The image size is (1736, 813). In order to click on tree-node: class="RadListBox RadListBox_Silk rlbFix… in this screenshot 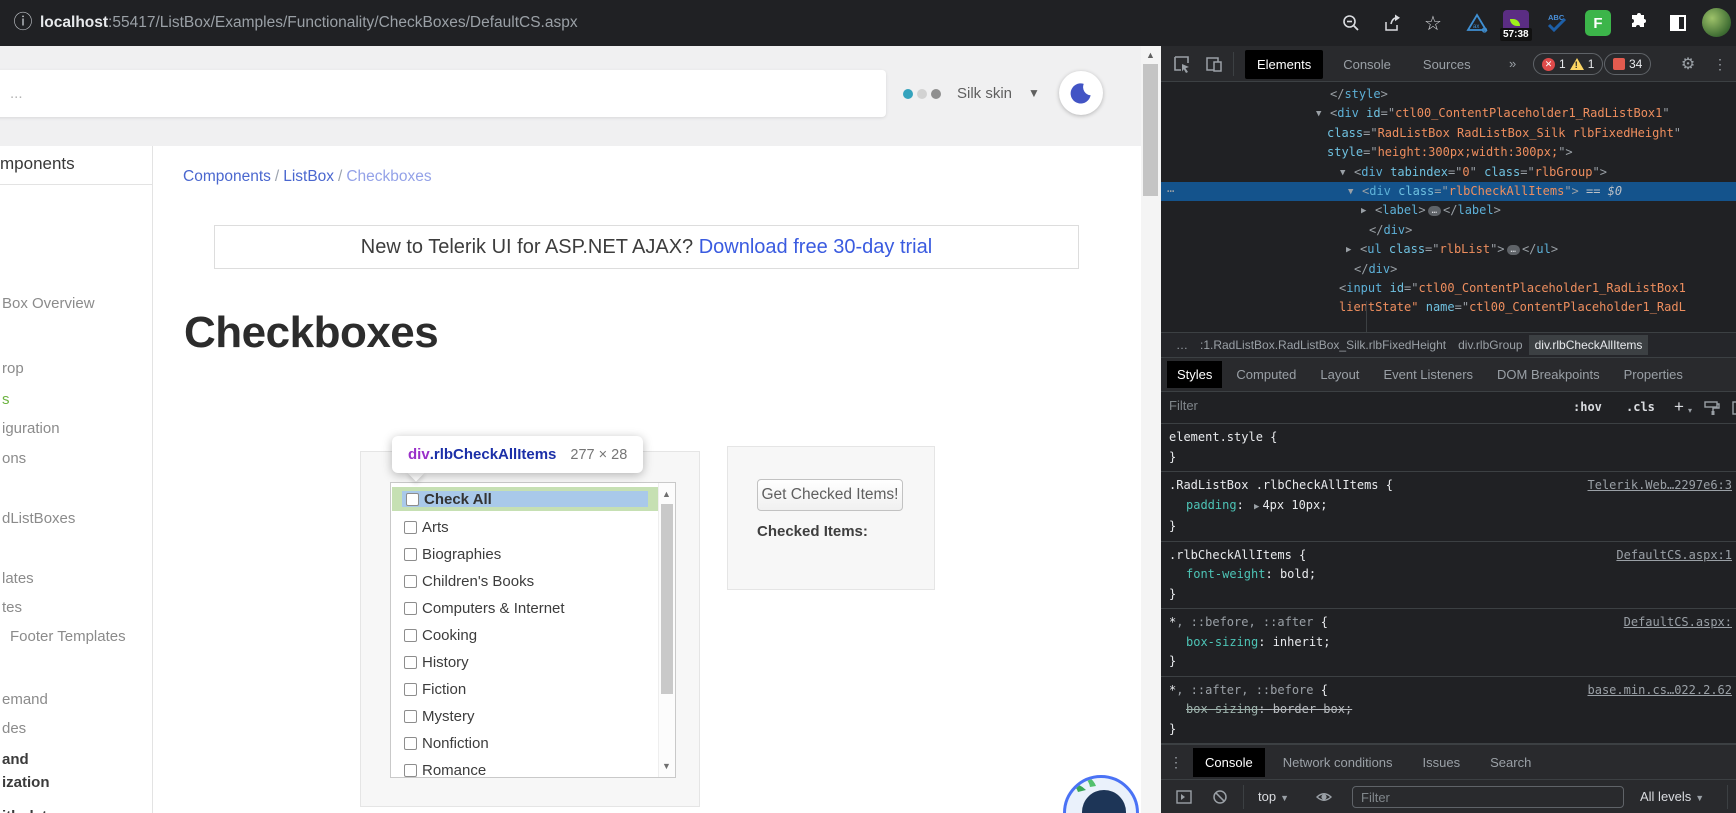, I will do `click(1448, 133)`.